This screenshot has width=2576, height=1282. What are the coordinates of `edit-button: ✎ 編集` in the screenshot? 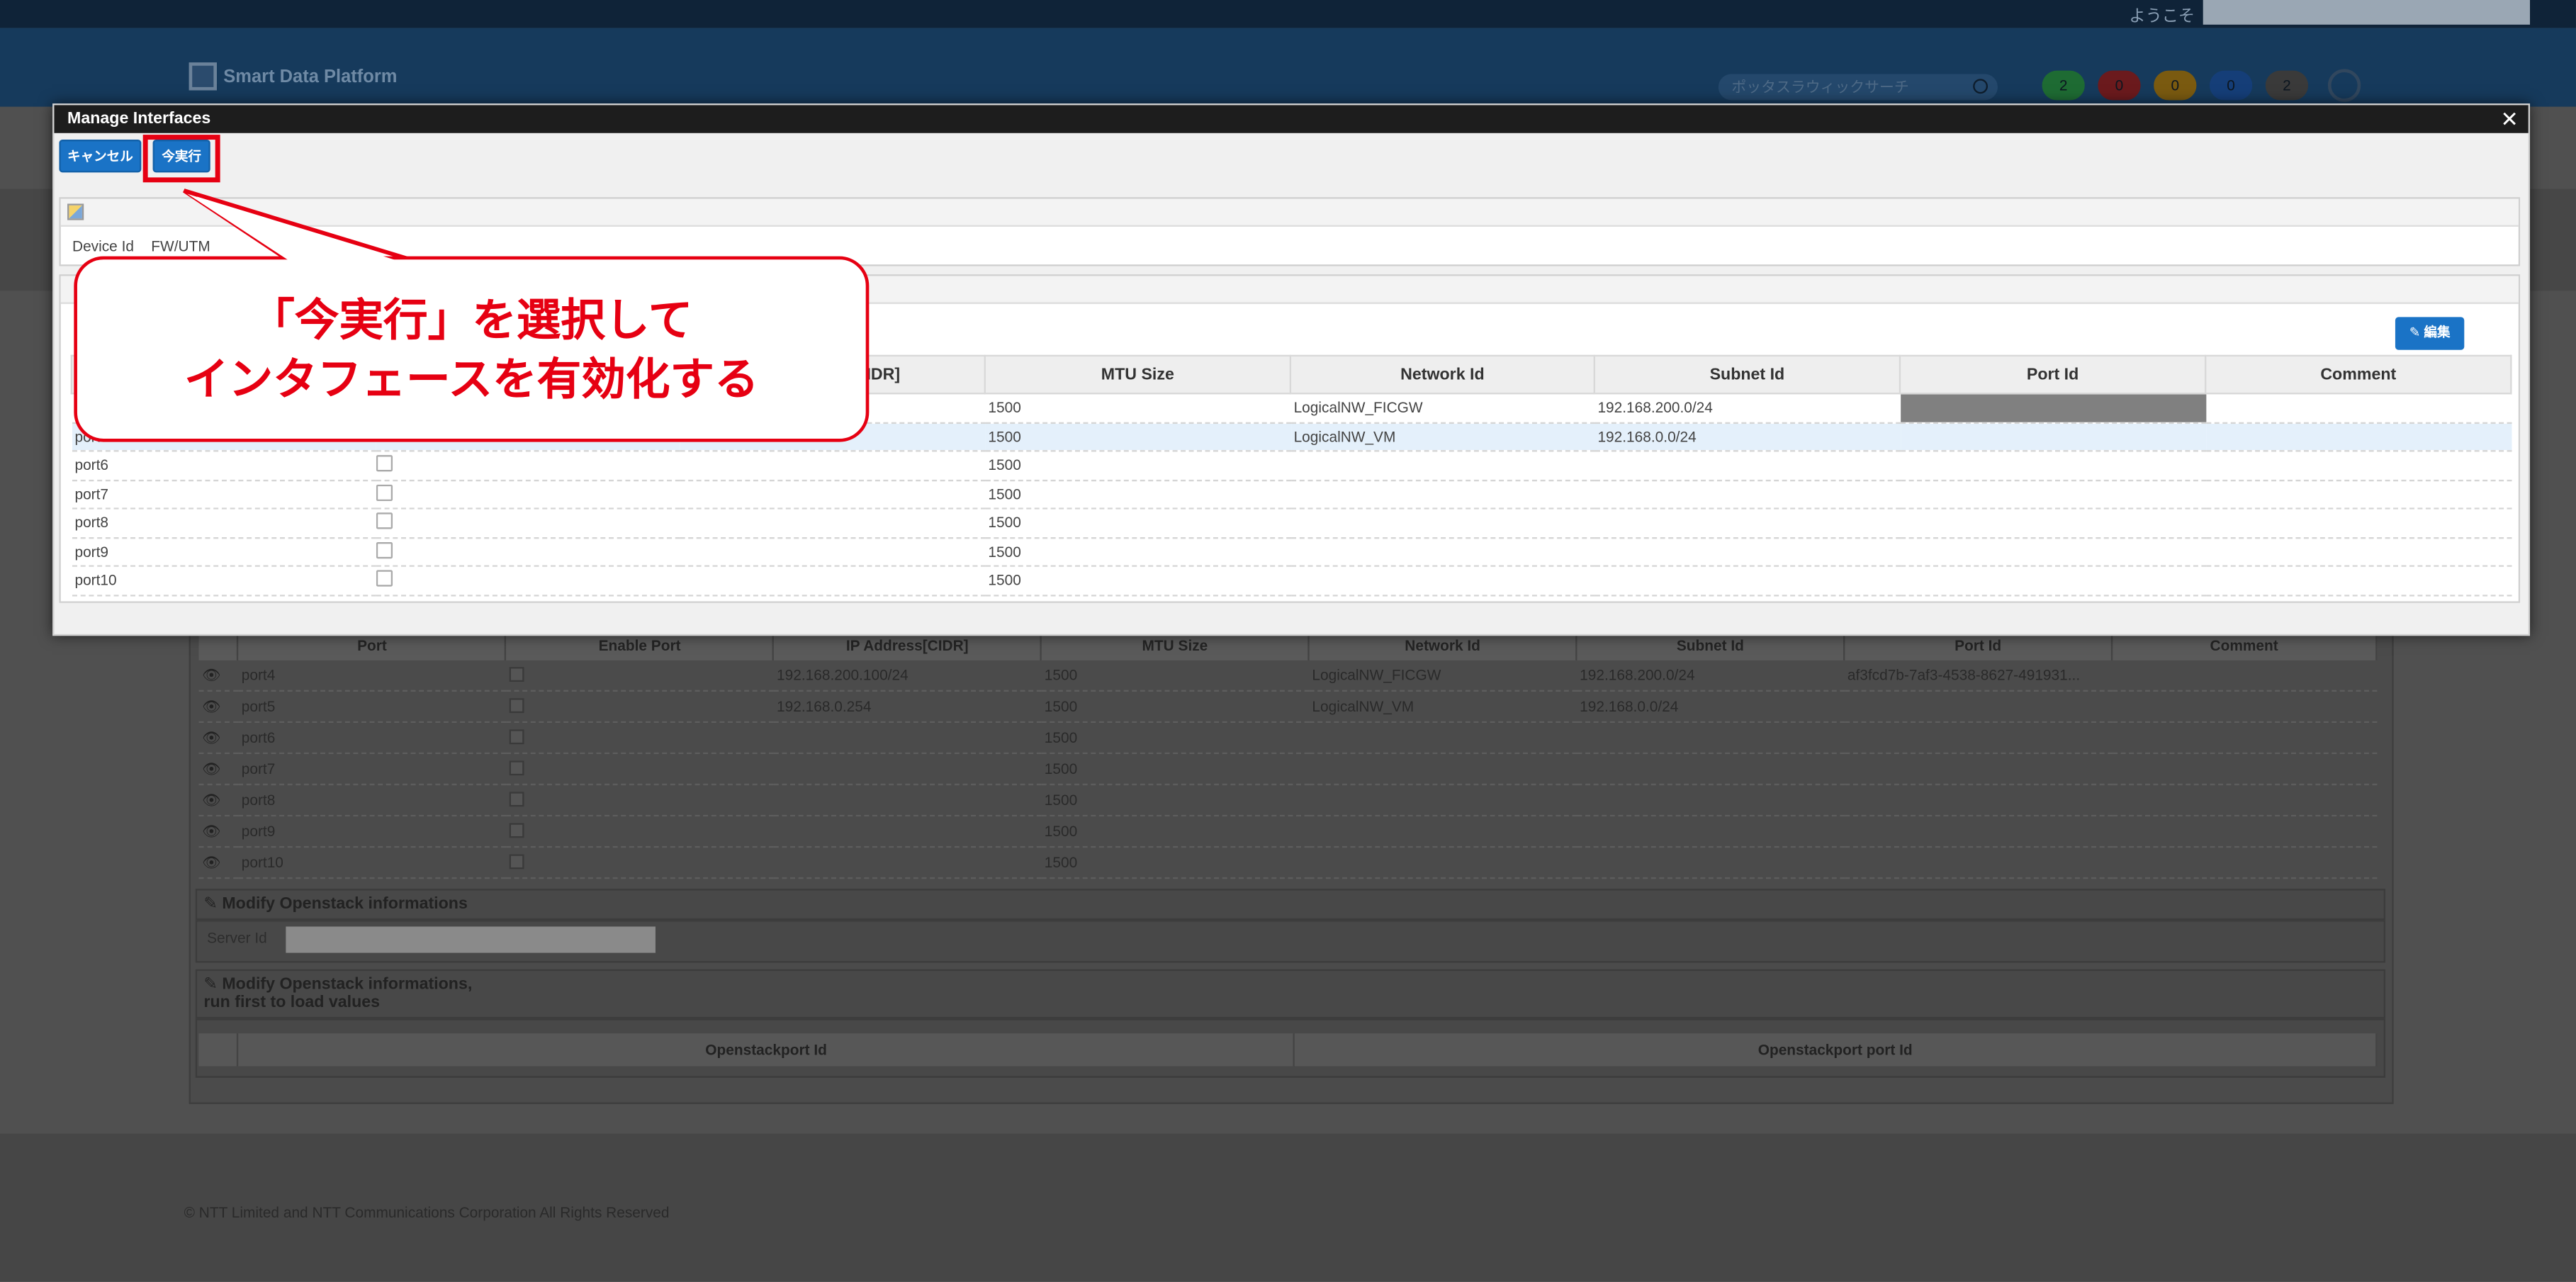 It's located at (2430, 333).